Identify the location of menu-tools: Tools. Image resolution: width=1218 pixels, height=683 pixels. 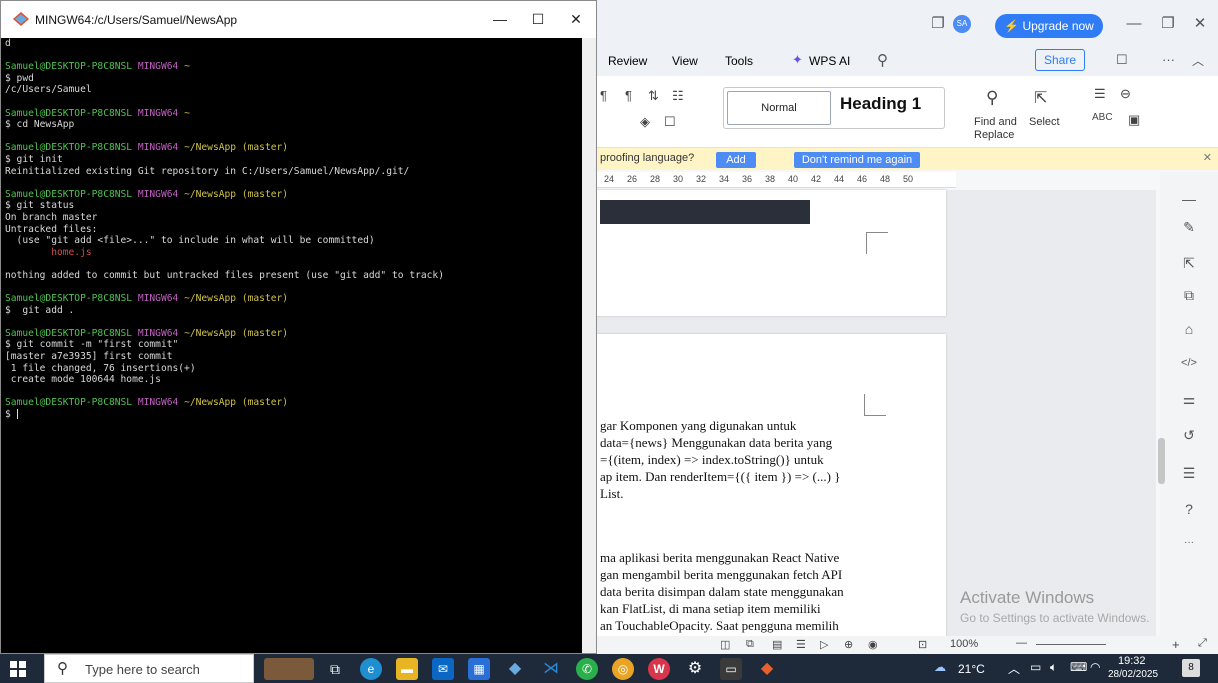
(739, 61).